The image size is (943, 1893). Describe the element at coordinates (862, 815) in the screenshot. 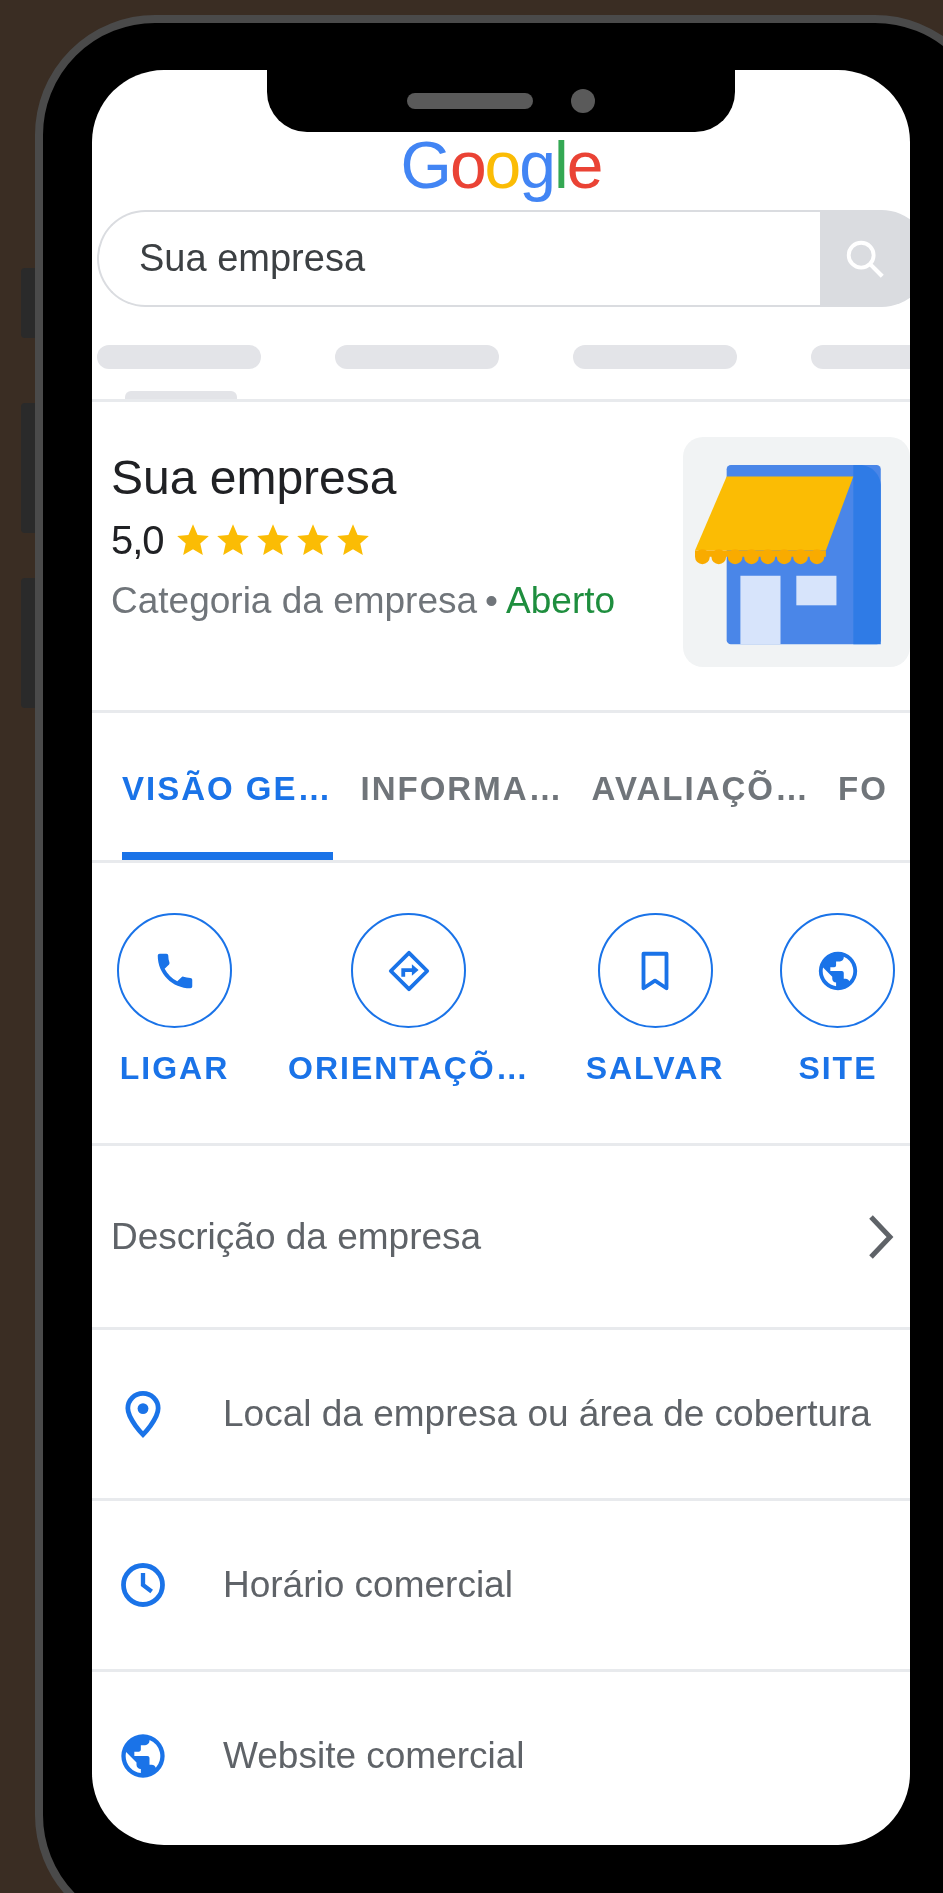

I see `tab: FO` at that location.